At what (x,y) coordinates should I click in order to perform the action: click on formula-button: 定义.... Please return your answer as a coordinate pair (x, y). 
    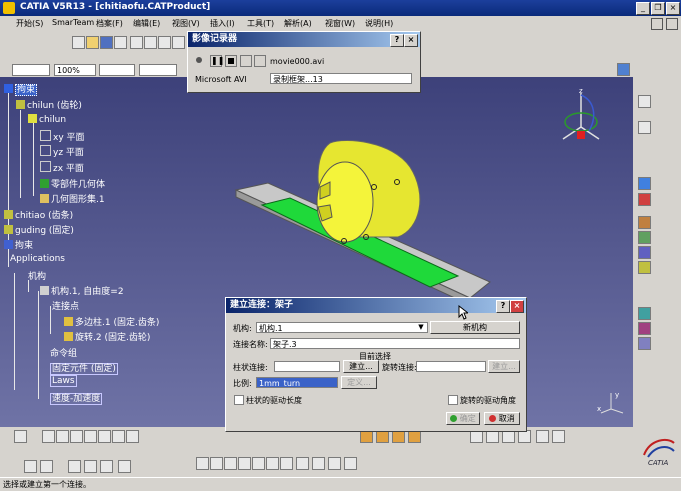
    Looking at the image, I should click on (359, 382).